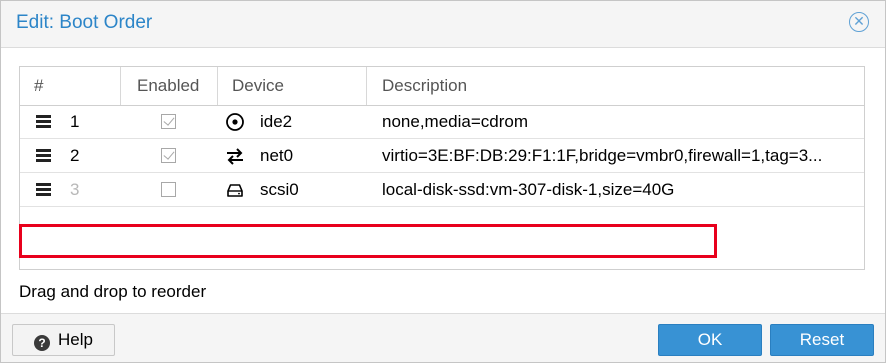 The width and height of the screenshot is (886, 363). I want to click on dialog-title: Edit: Boot Order, so click(84, 22).